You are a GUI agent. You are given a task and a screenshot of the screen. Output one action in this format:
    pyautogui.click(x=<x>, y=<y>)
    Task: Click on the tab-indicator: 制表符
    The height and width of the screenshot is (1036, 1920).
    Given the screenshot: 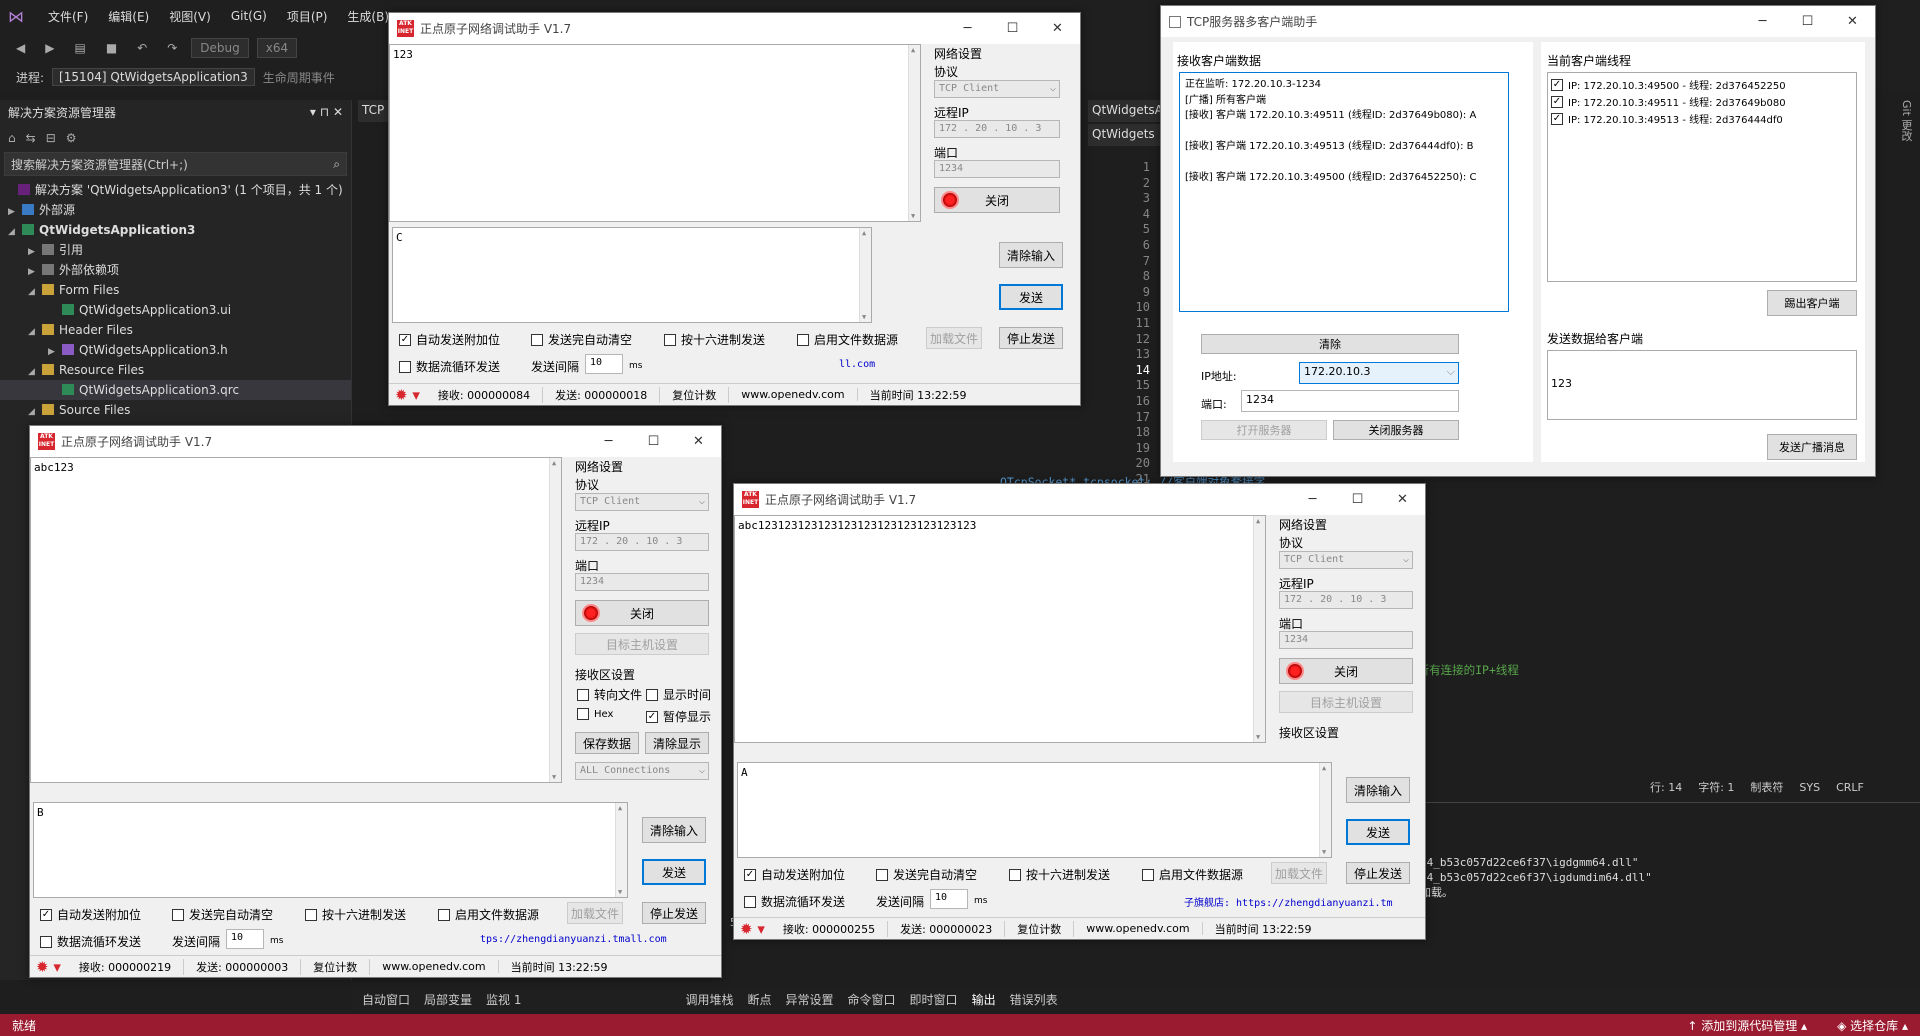 What is the action you would take?
    pyautogui.click(x=1766, y=787)
    